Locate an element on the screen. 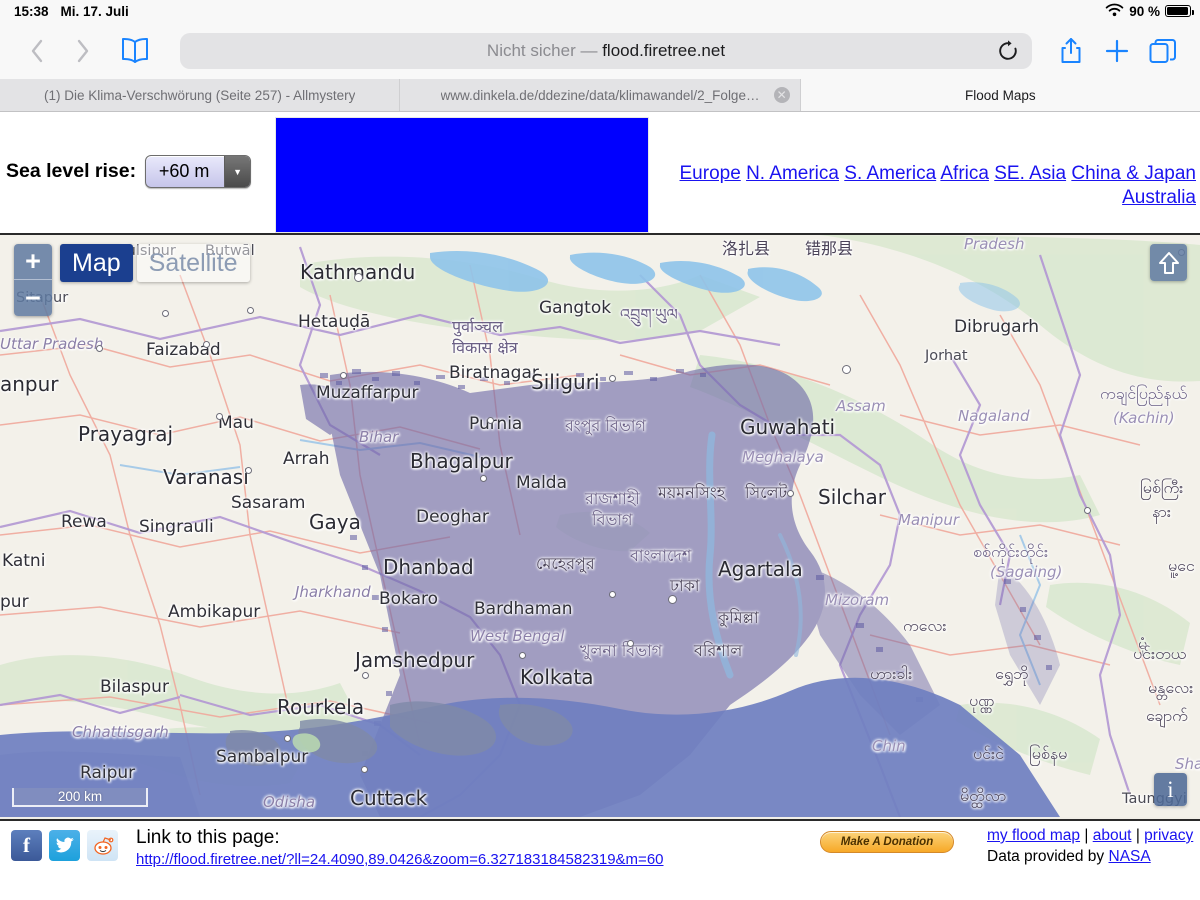  sea-level-value: +60 m is located at coordinates (184, 171).